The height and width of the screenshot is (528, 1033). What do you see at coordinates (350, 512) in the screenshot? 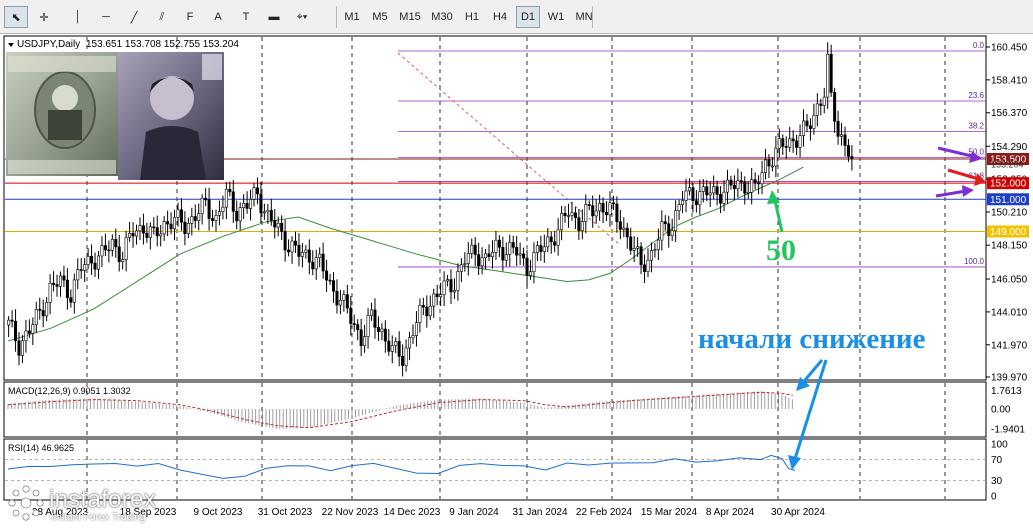
I see `time-tick-label: 22 Nov 2023` at bounding box center [350, 512].